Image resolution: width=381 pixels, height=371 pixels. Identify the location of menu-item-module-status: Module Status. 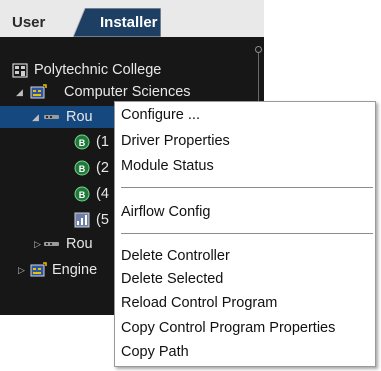
(167, 166).